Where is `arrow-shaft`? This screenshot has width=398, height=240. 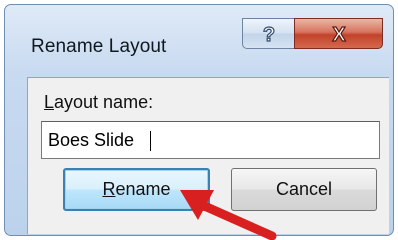 arrow-shaft is located at coordinates (236, 219).